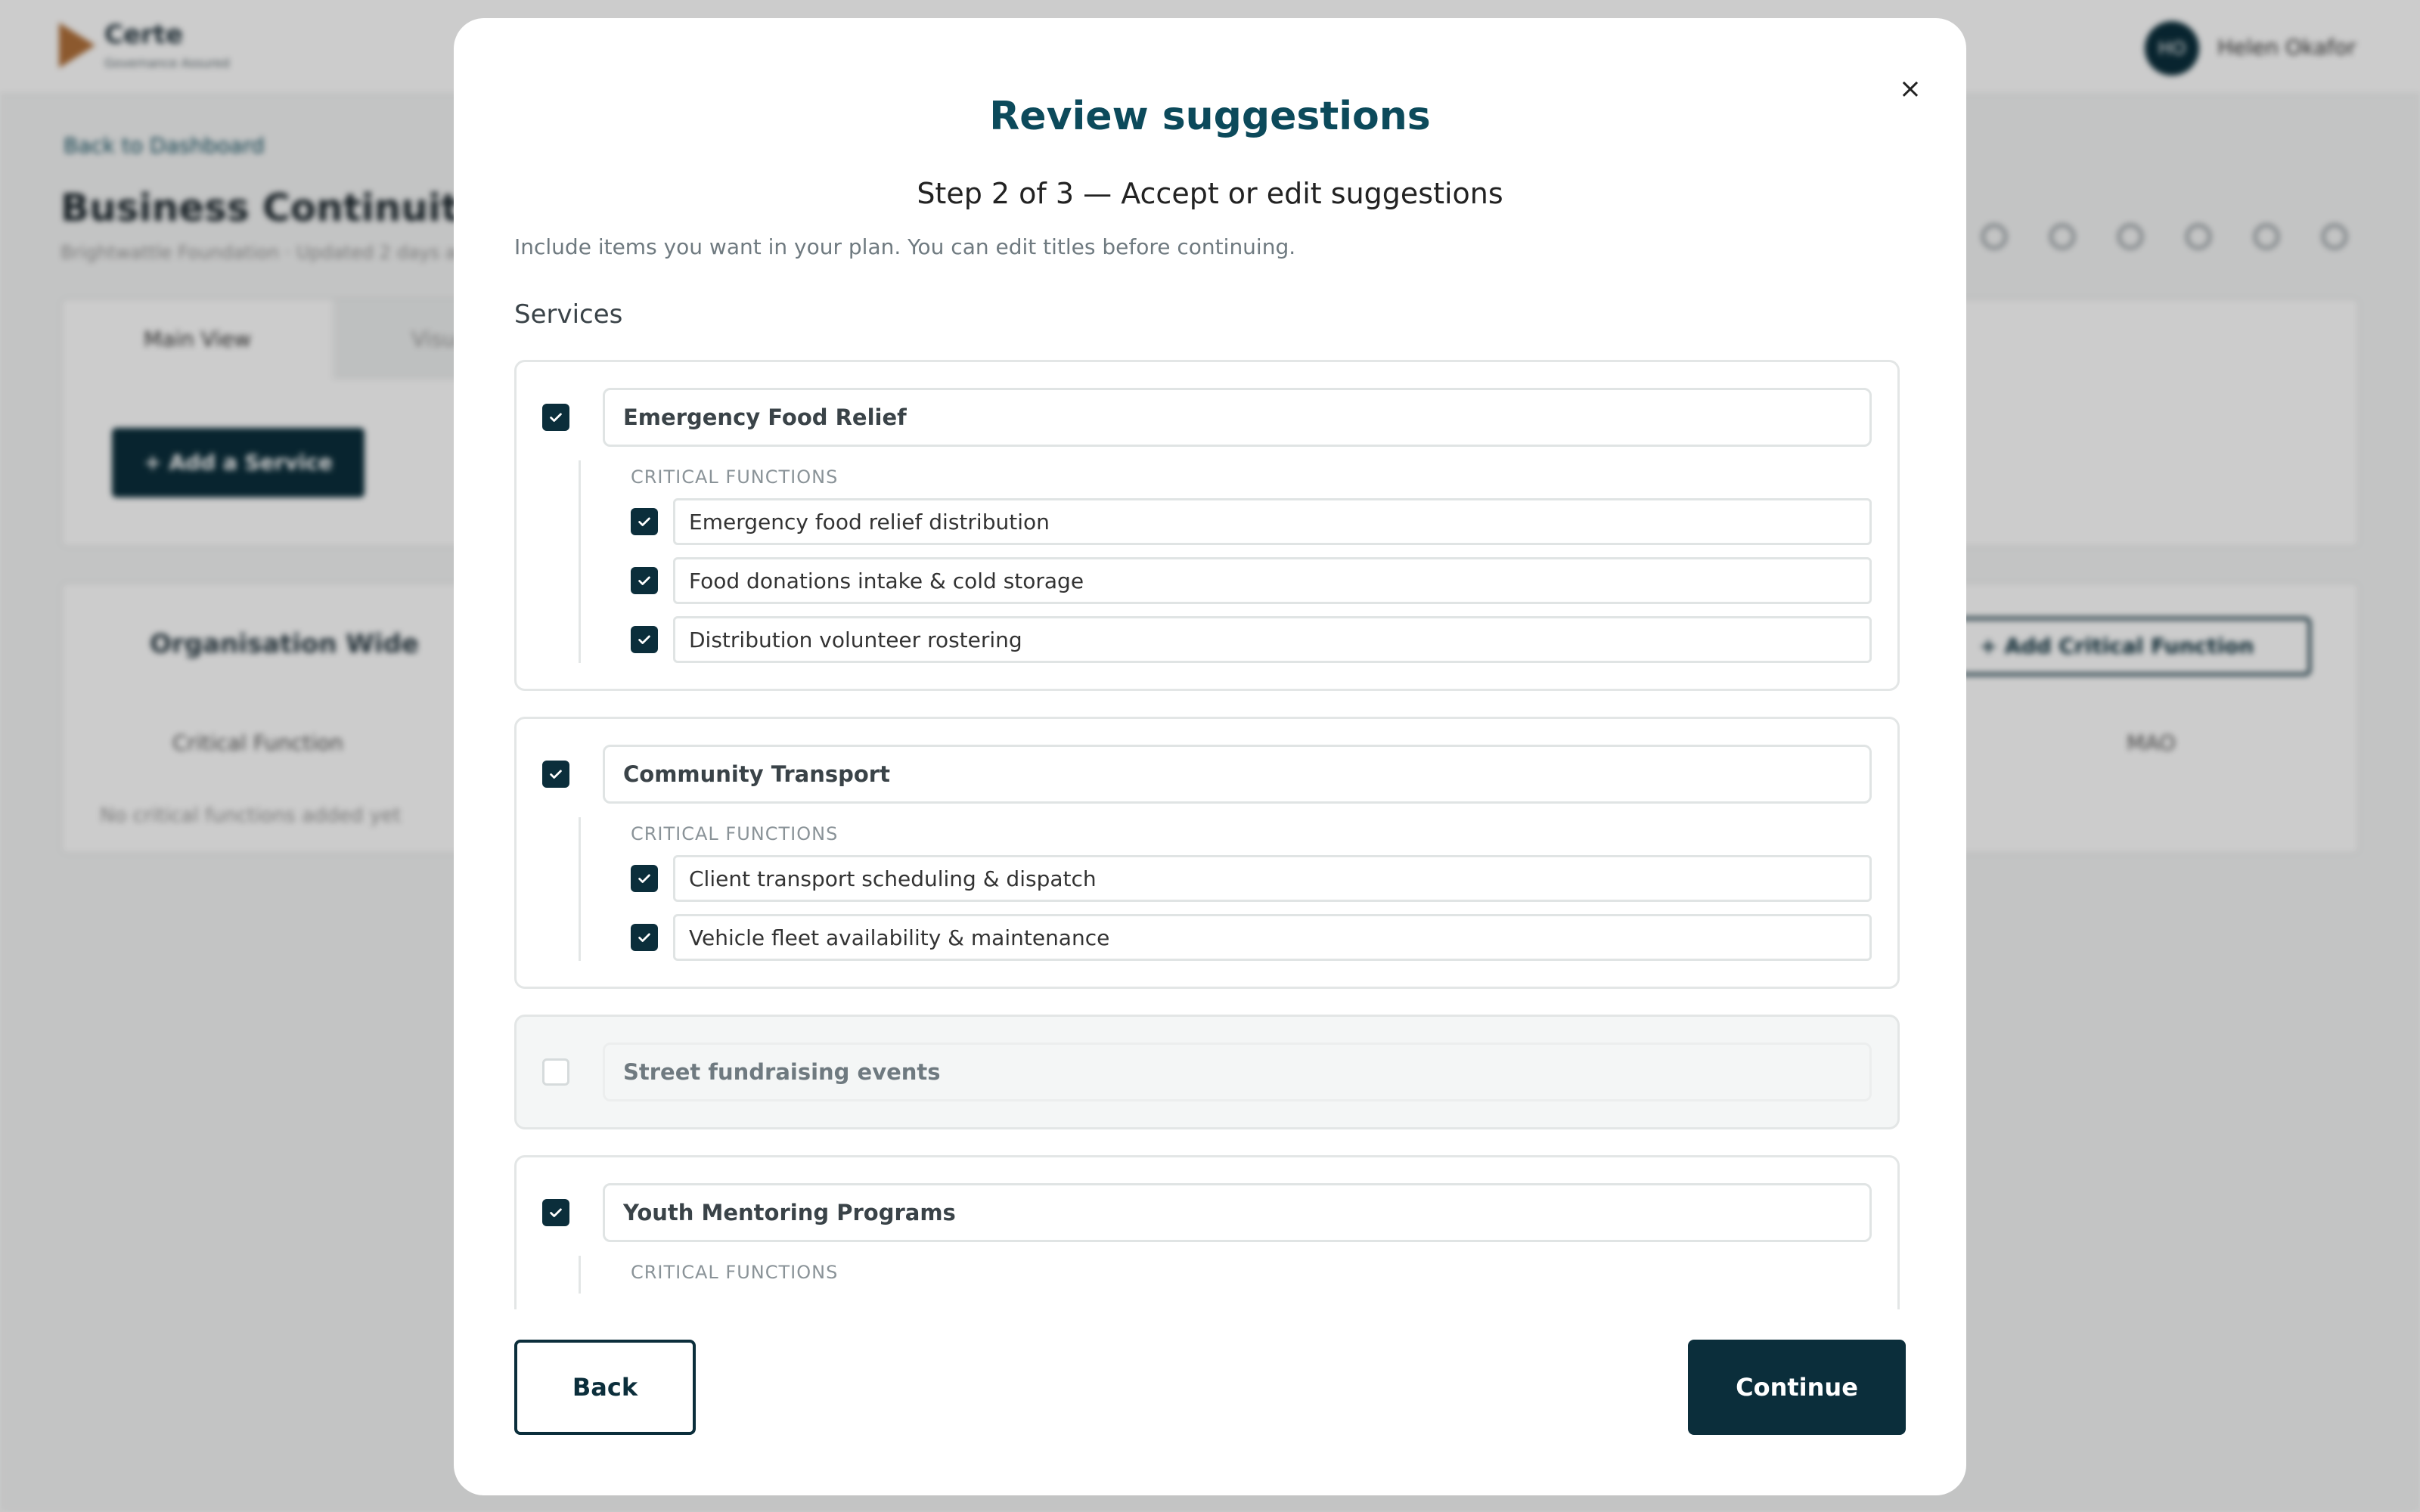  I want to click on back-button: Back, so click(605, 1388).